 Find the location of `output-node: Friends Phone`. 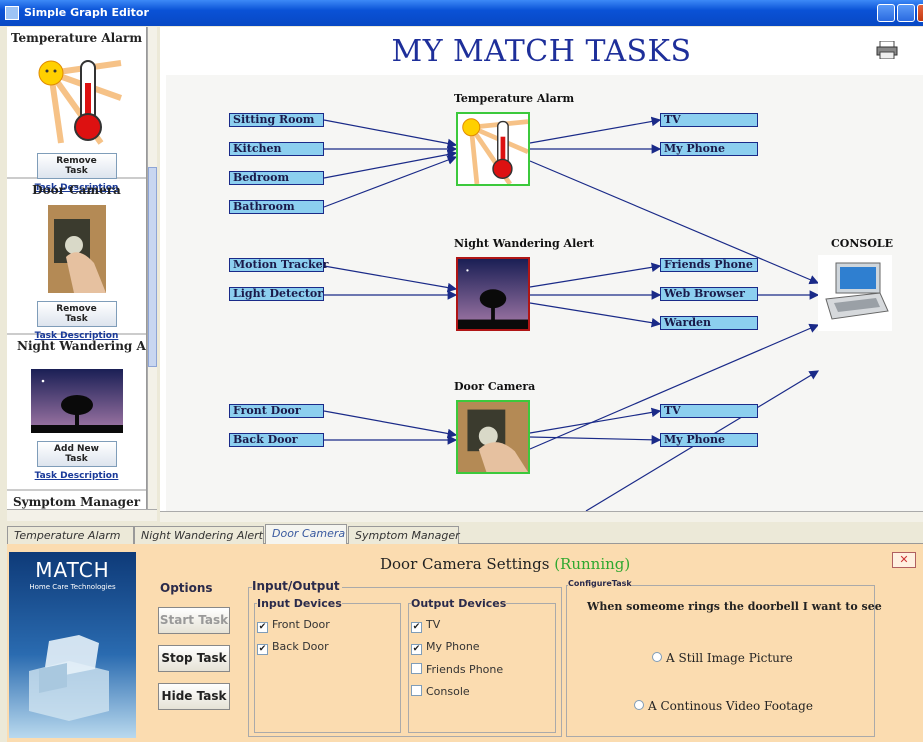

output-node: Friends Phone is located at coordinates (709, 265).